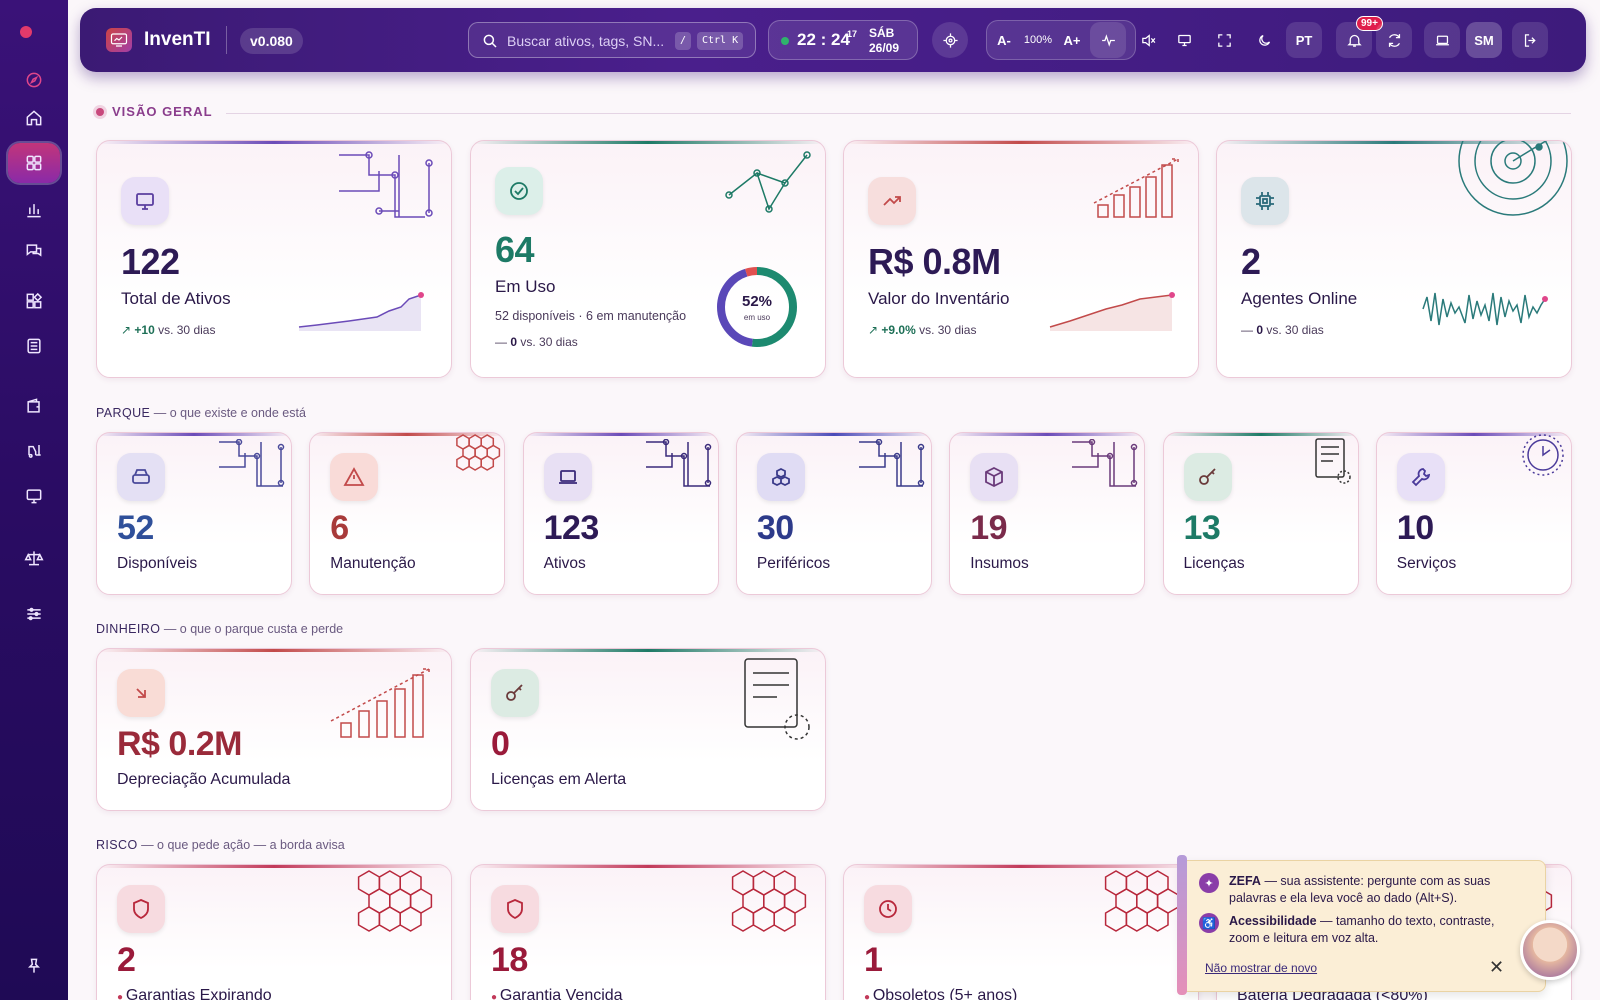 The height and width of the screenshot is (1000, 1600). What do you see at coordinates (939, 298) in the screenshot?
I see `kpi-label: Valor do Inventário` at bounding box center [939, 298].